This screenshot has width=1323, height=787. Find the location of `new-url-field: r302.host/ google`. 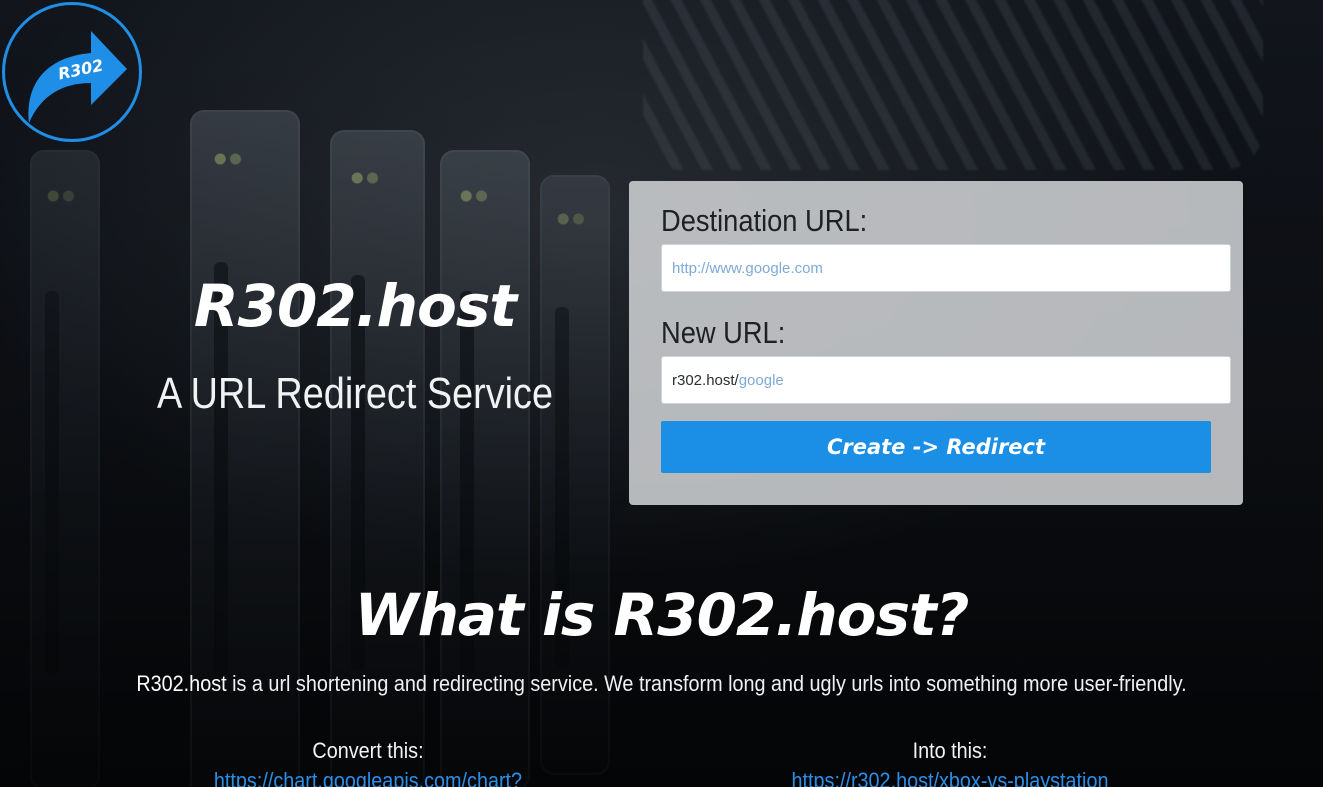

new-url-field: r302.host/ google is located at coordinates (946, 380).